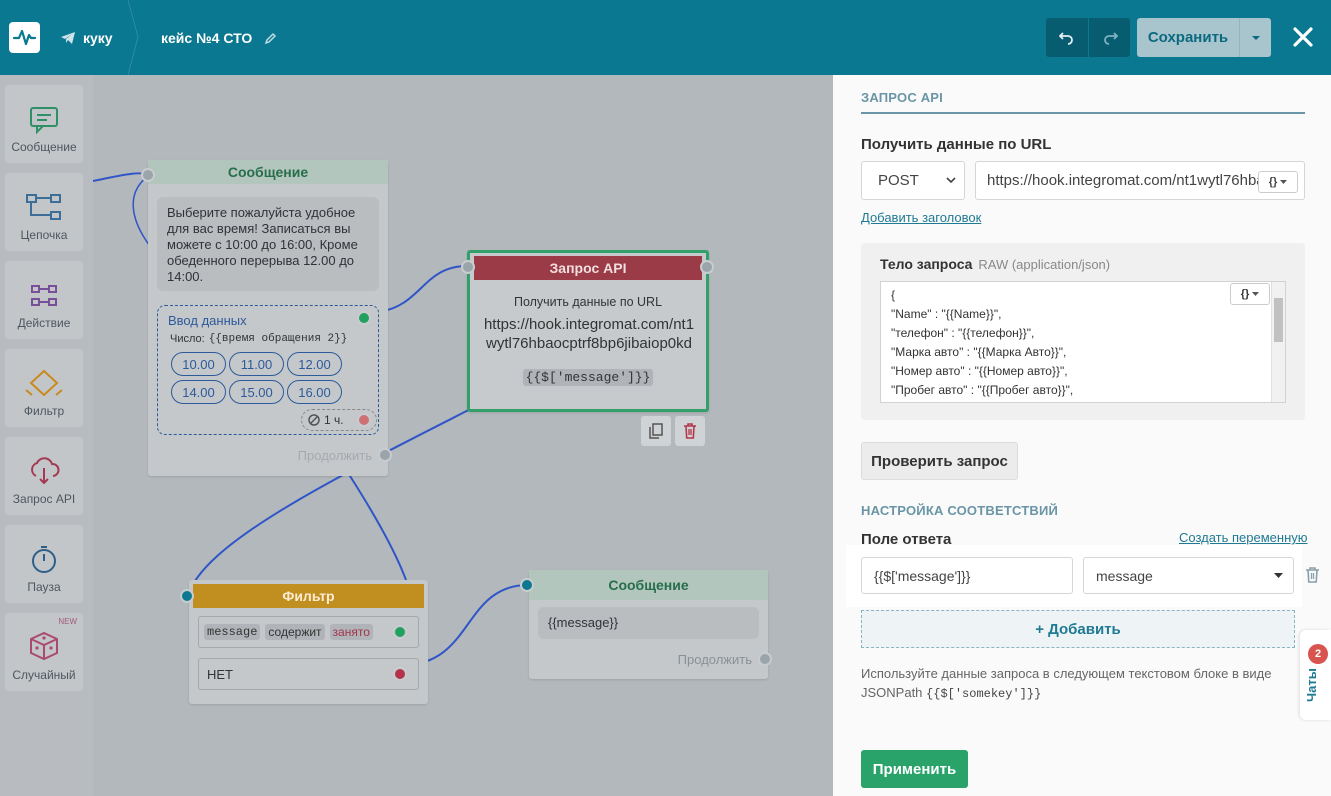 The image size is (1331, 796). Describe the element at coordinates (400, 632) in the screenshot. I see `condition-true-dot` at that location.